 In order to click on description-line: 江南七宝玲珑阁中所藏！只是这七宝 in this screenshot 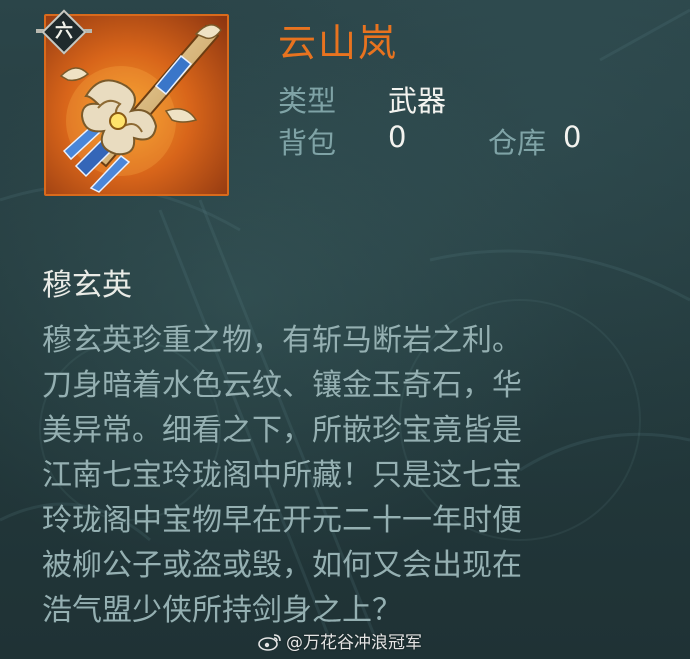, I will do `click(282, 475)`.